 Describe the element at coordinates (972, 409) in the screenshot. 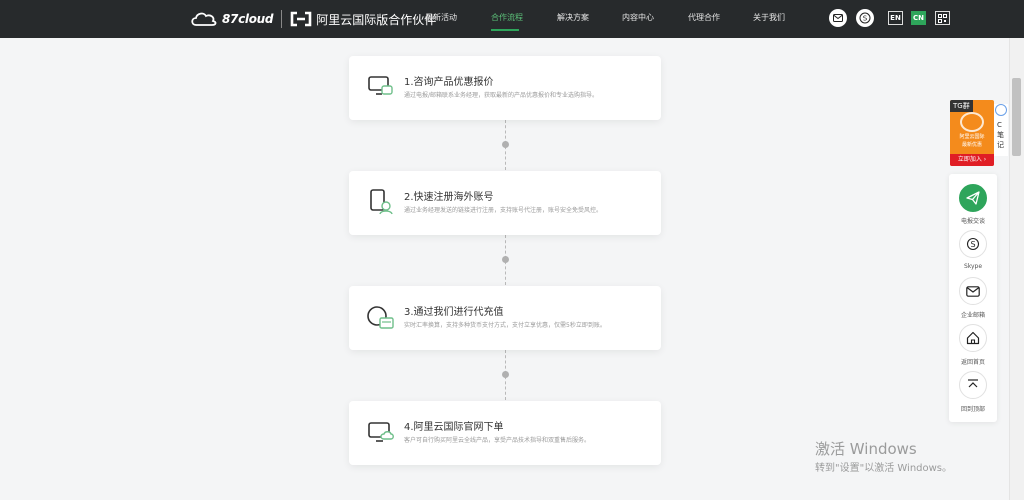

I see `back-to-top-label: 回到顶部` at that location.